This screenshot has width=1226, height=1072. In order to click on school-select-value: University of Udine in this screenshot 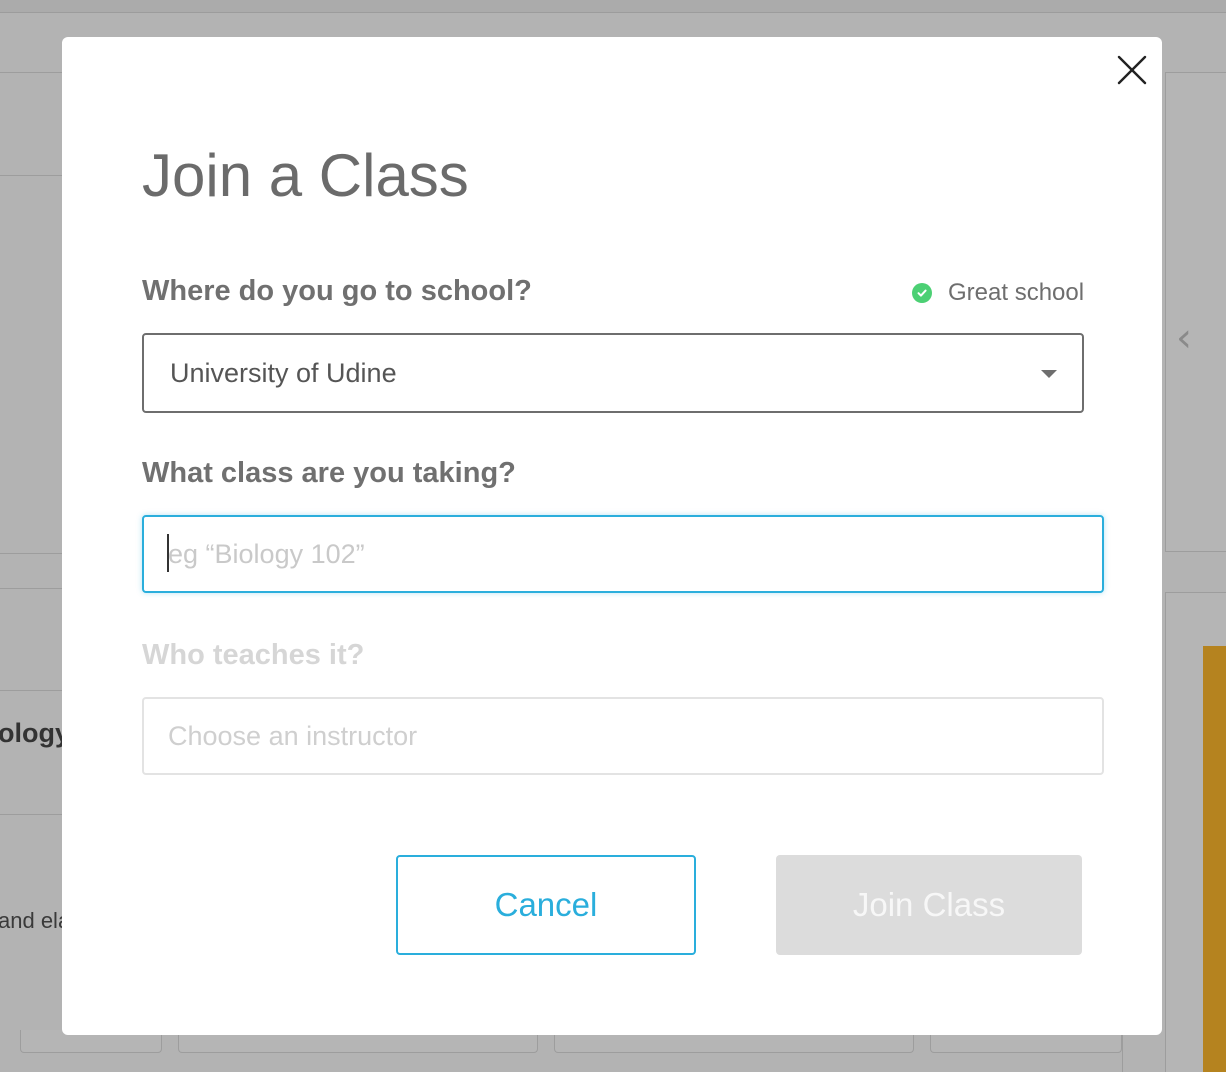, I will do `click(283, 373)`.